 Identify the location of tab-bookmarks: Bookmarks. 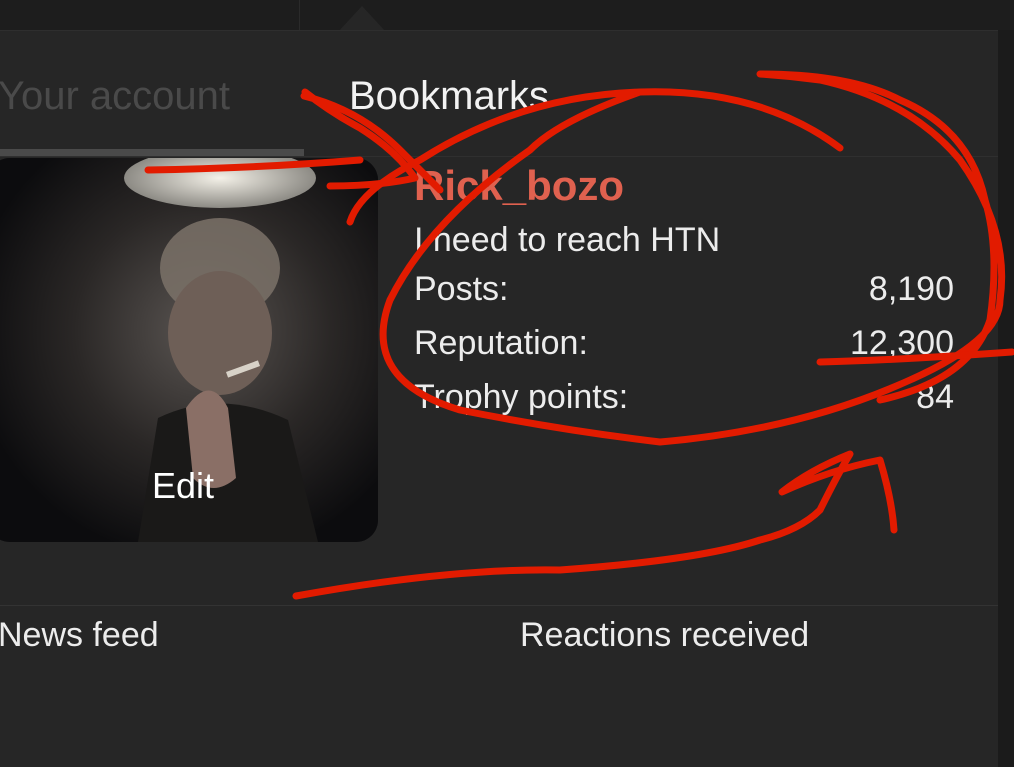
(449, 96).